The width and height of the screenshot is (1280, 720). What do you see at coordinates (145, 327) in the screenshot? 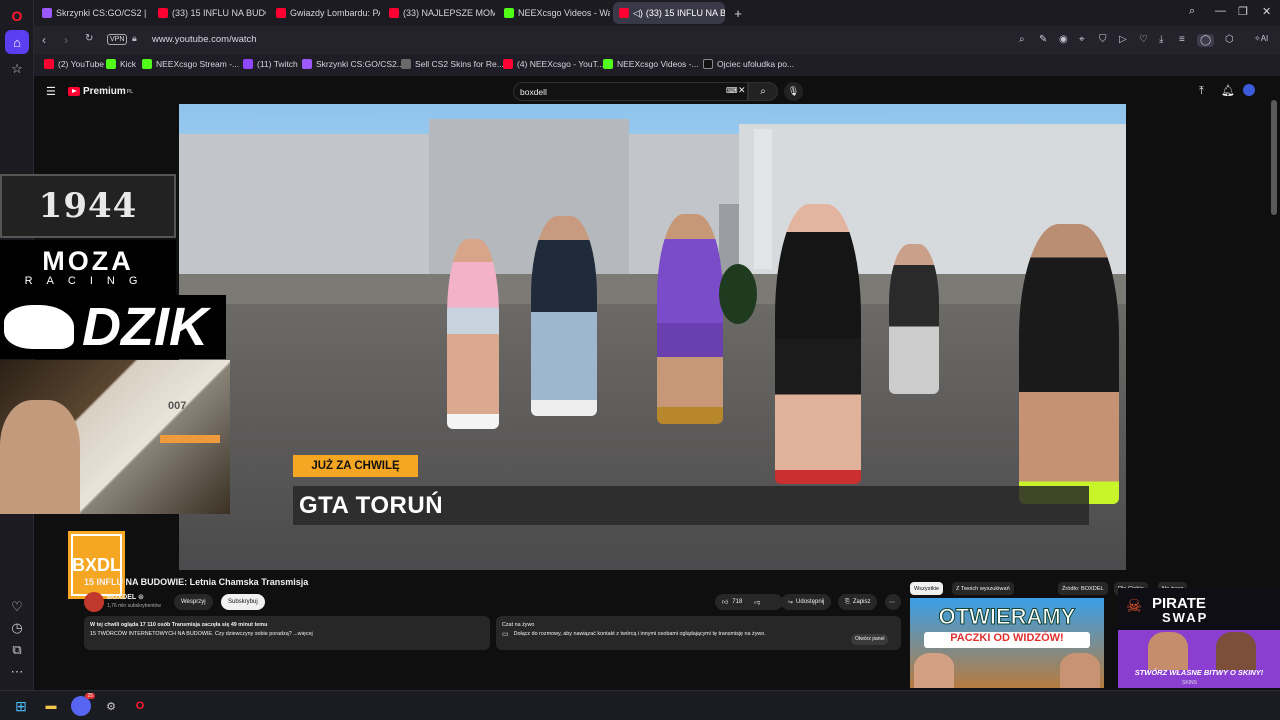
I see `sponsor-dzik-text: DZIK` at bounding box center [145, 327].